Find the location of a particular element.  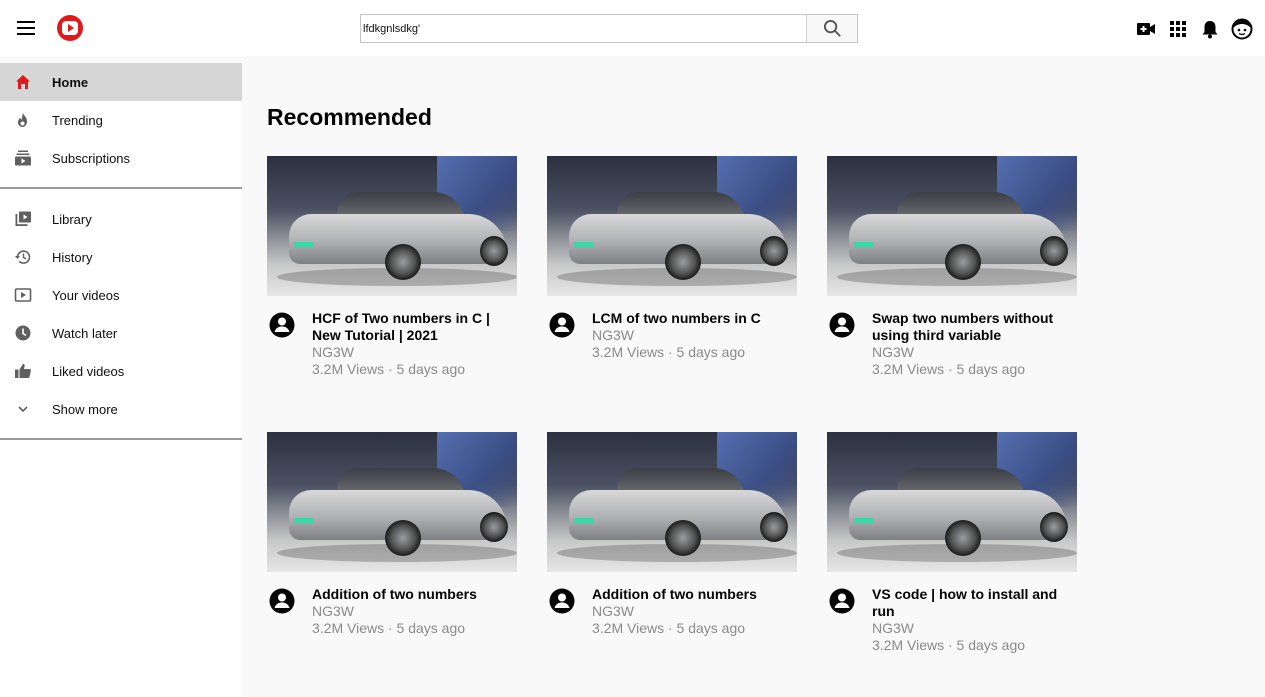

sidebar-item-label: Subscriptions is located at coordinates (91, 158).